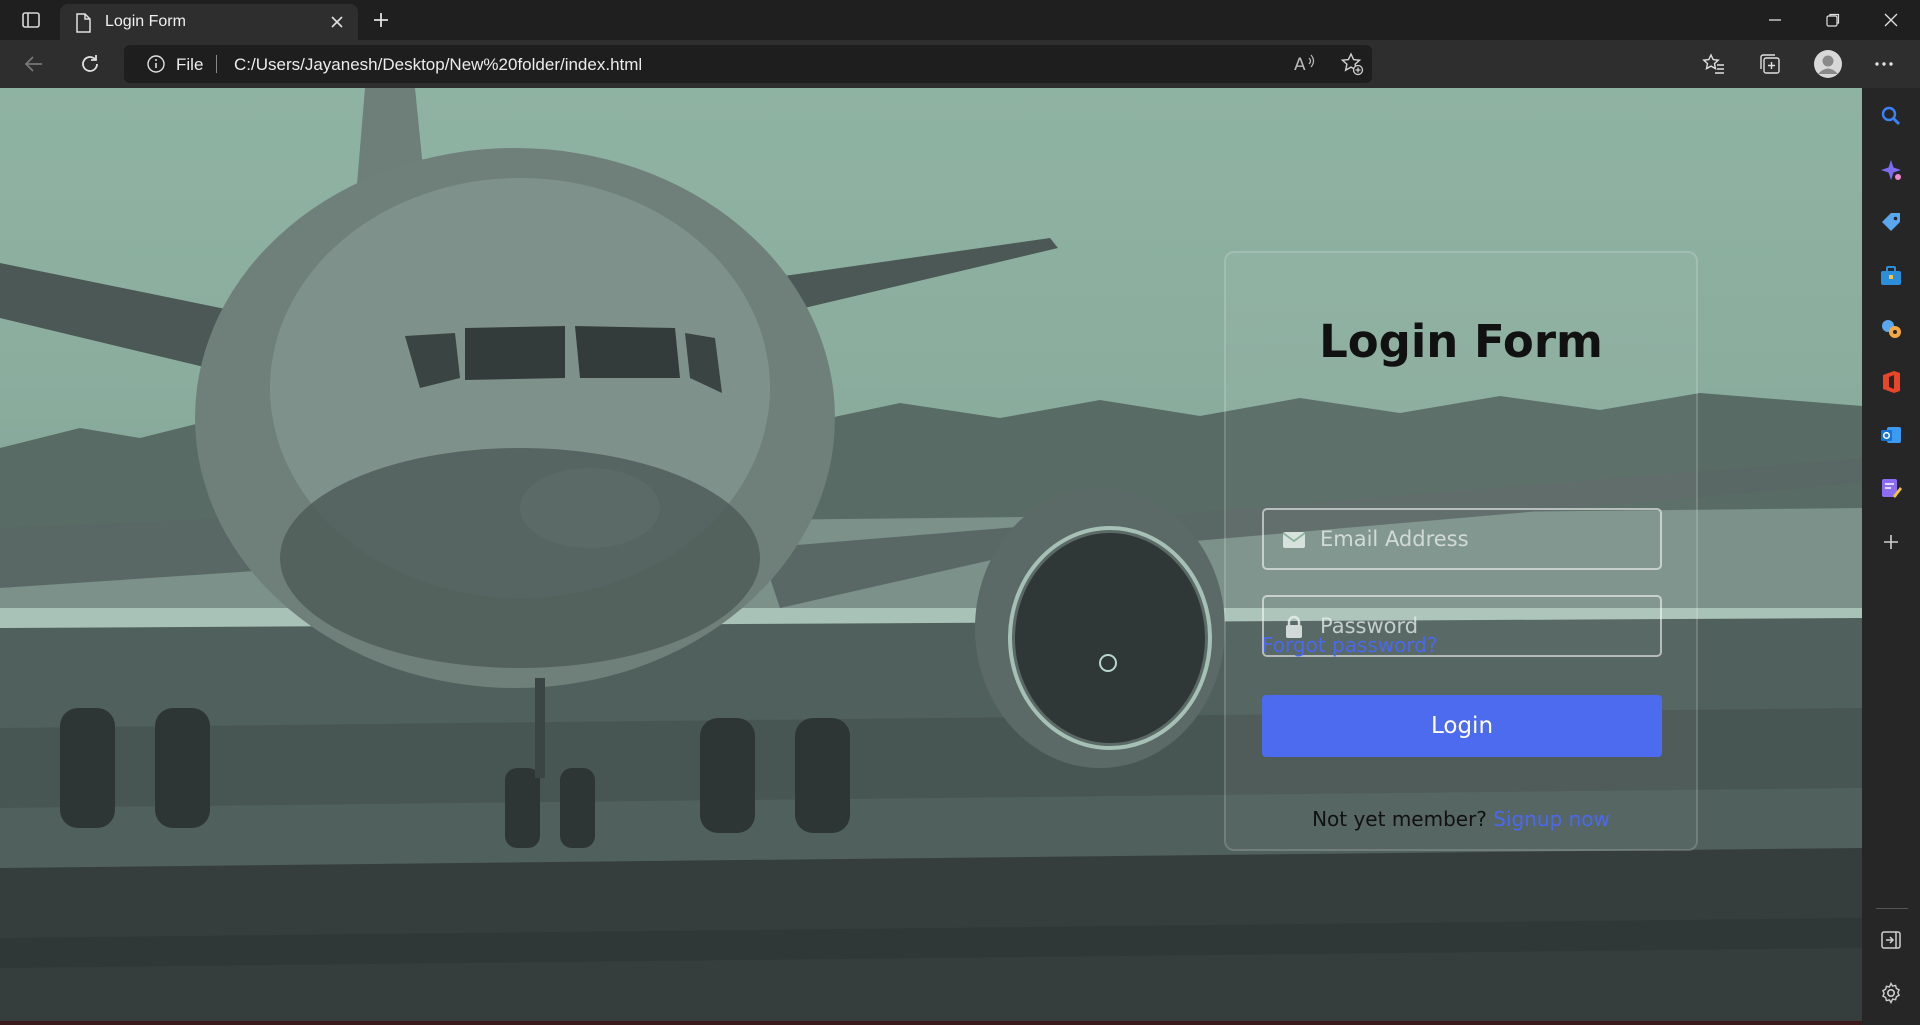  What do you see at coordinates (1485, 539) in the screenshot?
I see `email-input` at bounding box center [1485, 539].